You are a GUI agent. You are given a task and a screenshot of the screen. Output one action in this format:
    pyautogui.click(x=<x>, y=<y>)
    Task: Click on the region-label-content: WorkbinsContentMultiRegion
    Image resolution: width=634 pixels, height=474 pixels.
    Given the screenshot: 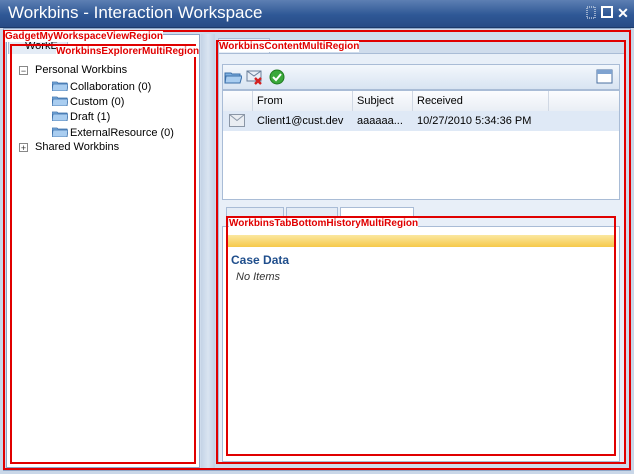 What is the action you would take?
    pyautogui.click(x=289, y=46)
    